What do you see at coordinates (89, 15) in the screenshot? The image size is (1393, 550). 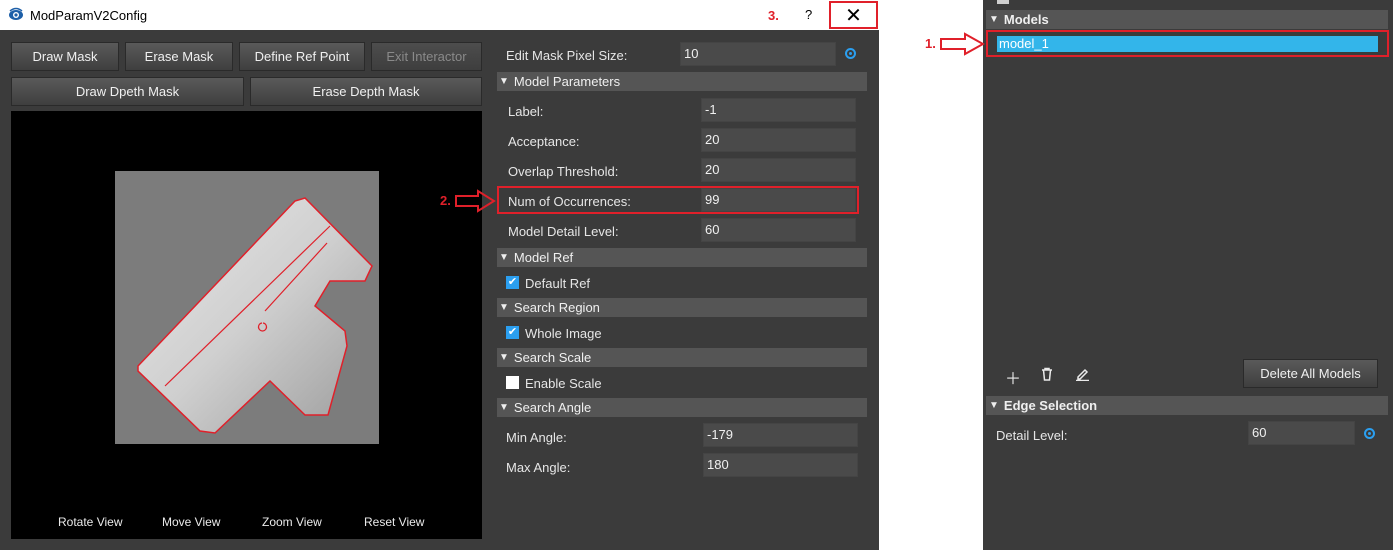 I see `window-title: ModParamV2Config` at bounding box center [89, 15].